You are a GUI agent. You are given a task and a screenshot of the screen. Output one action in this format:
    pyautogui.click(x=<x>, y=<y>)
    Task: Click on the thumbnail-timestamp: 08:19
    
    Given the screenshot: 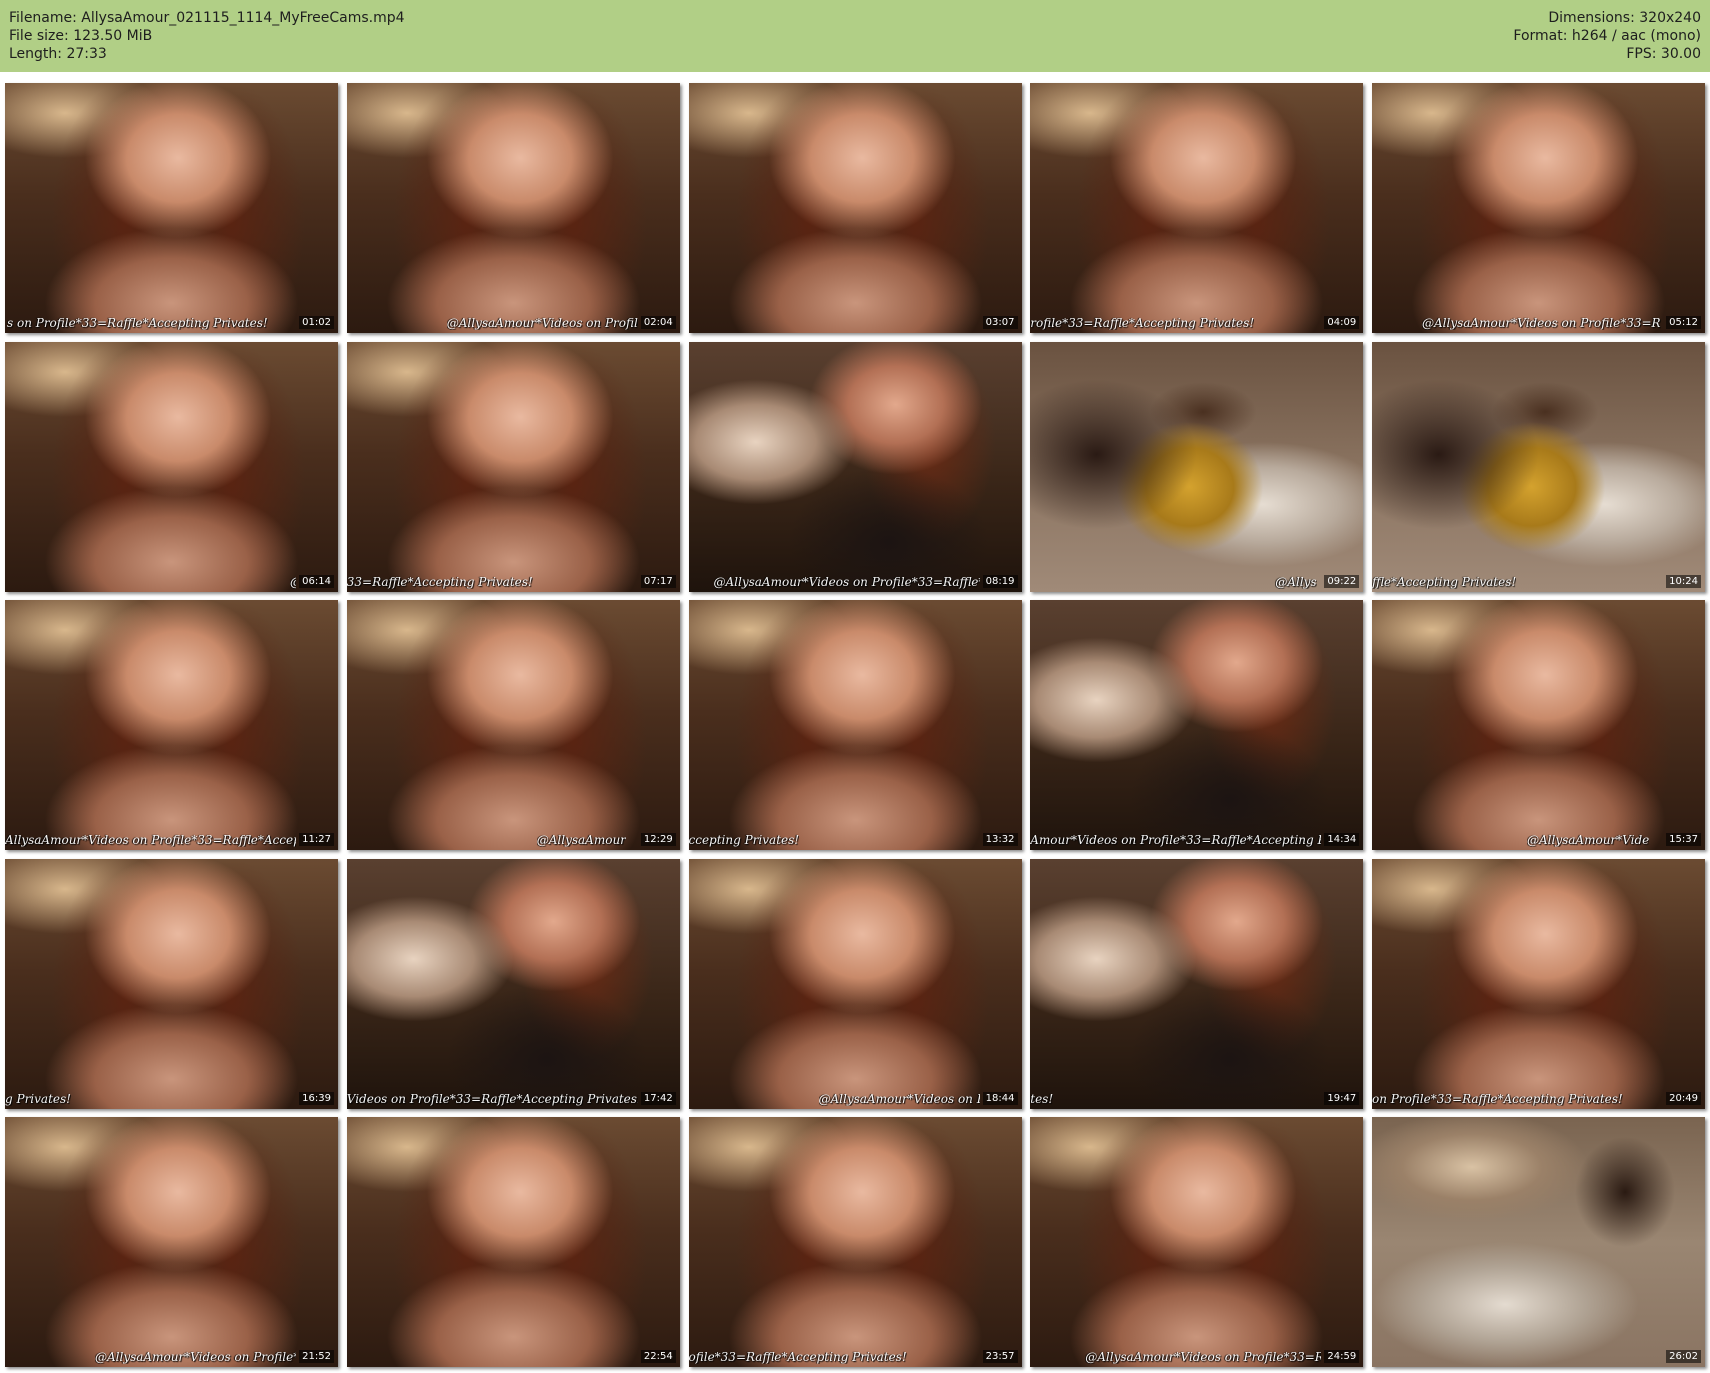 What is the action you would take?
    pyautogui.click(x=1000, y=581)
    